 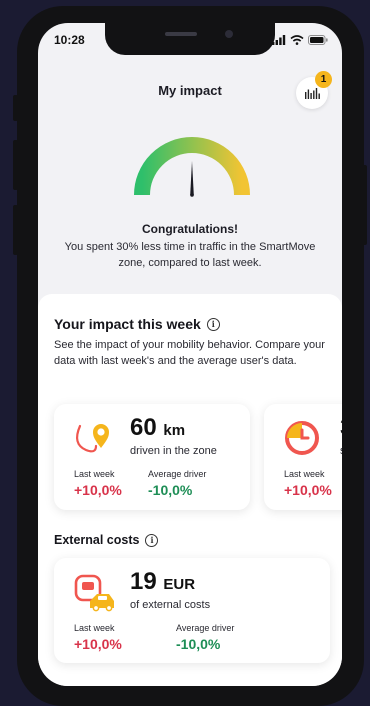 I want to click on external-costs-title: External costs i, so click(x=106, y=540).